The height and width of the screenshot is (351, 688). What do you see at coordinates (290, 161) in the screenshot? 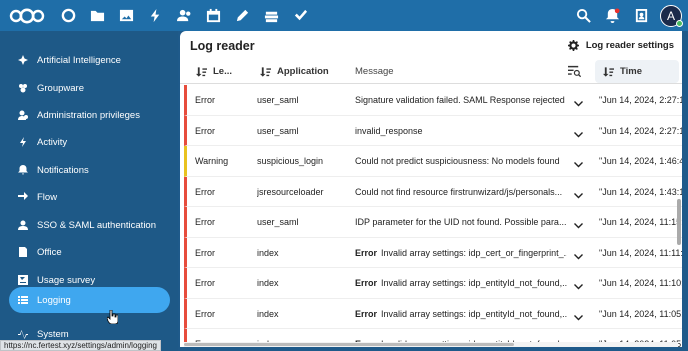
I see `log-application: suspicious_login` at bounding box center [290, 161].